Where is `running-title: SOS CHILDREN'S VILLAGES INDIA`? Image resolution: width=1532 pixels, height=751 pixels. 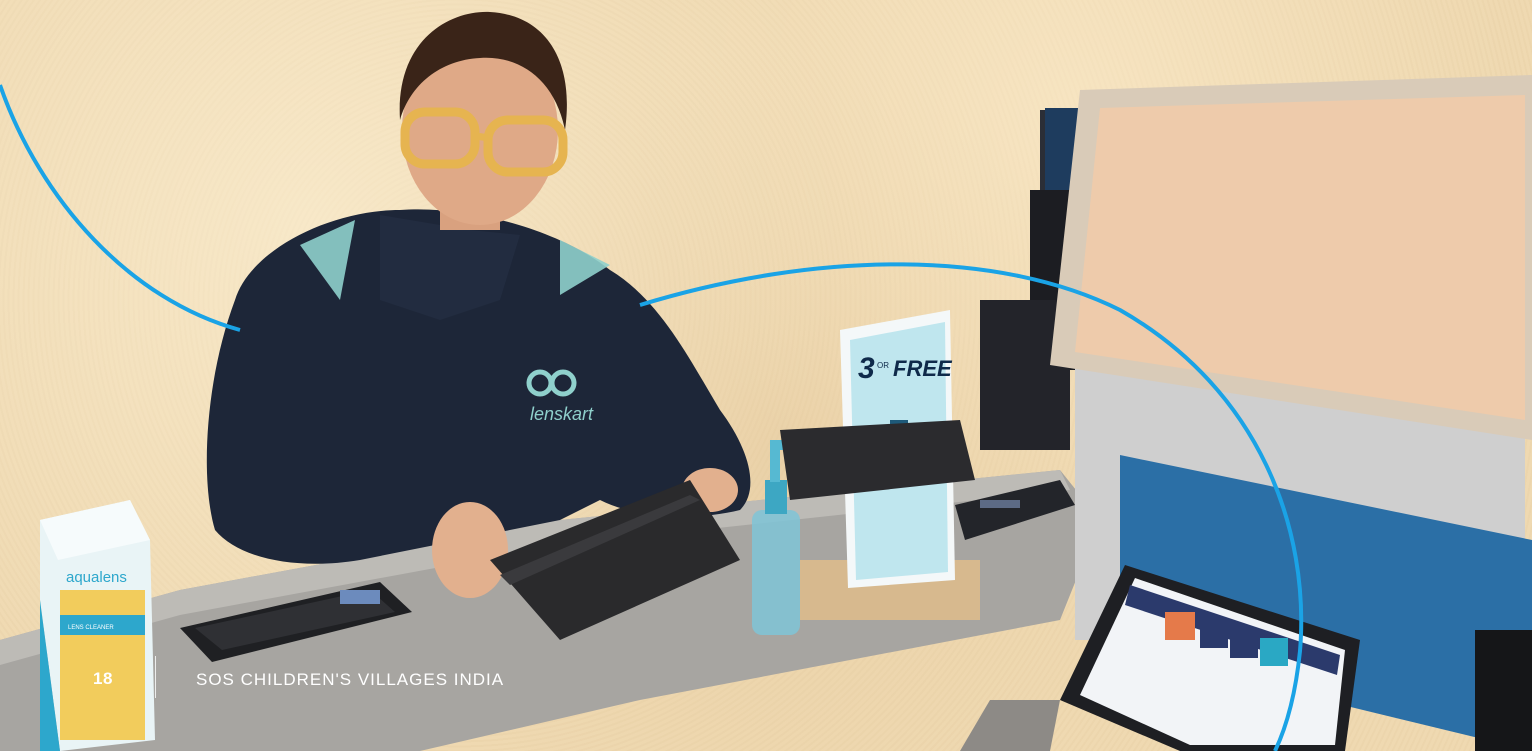
running-title: SOS CHILDREN'S VILLAGES INDIA is located at coordinates (350, 679).